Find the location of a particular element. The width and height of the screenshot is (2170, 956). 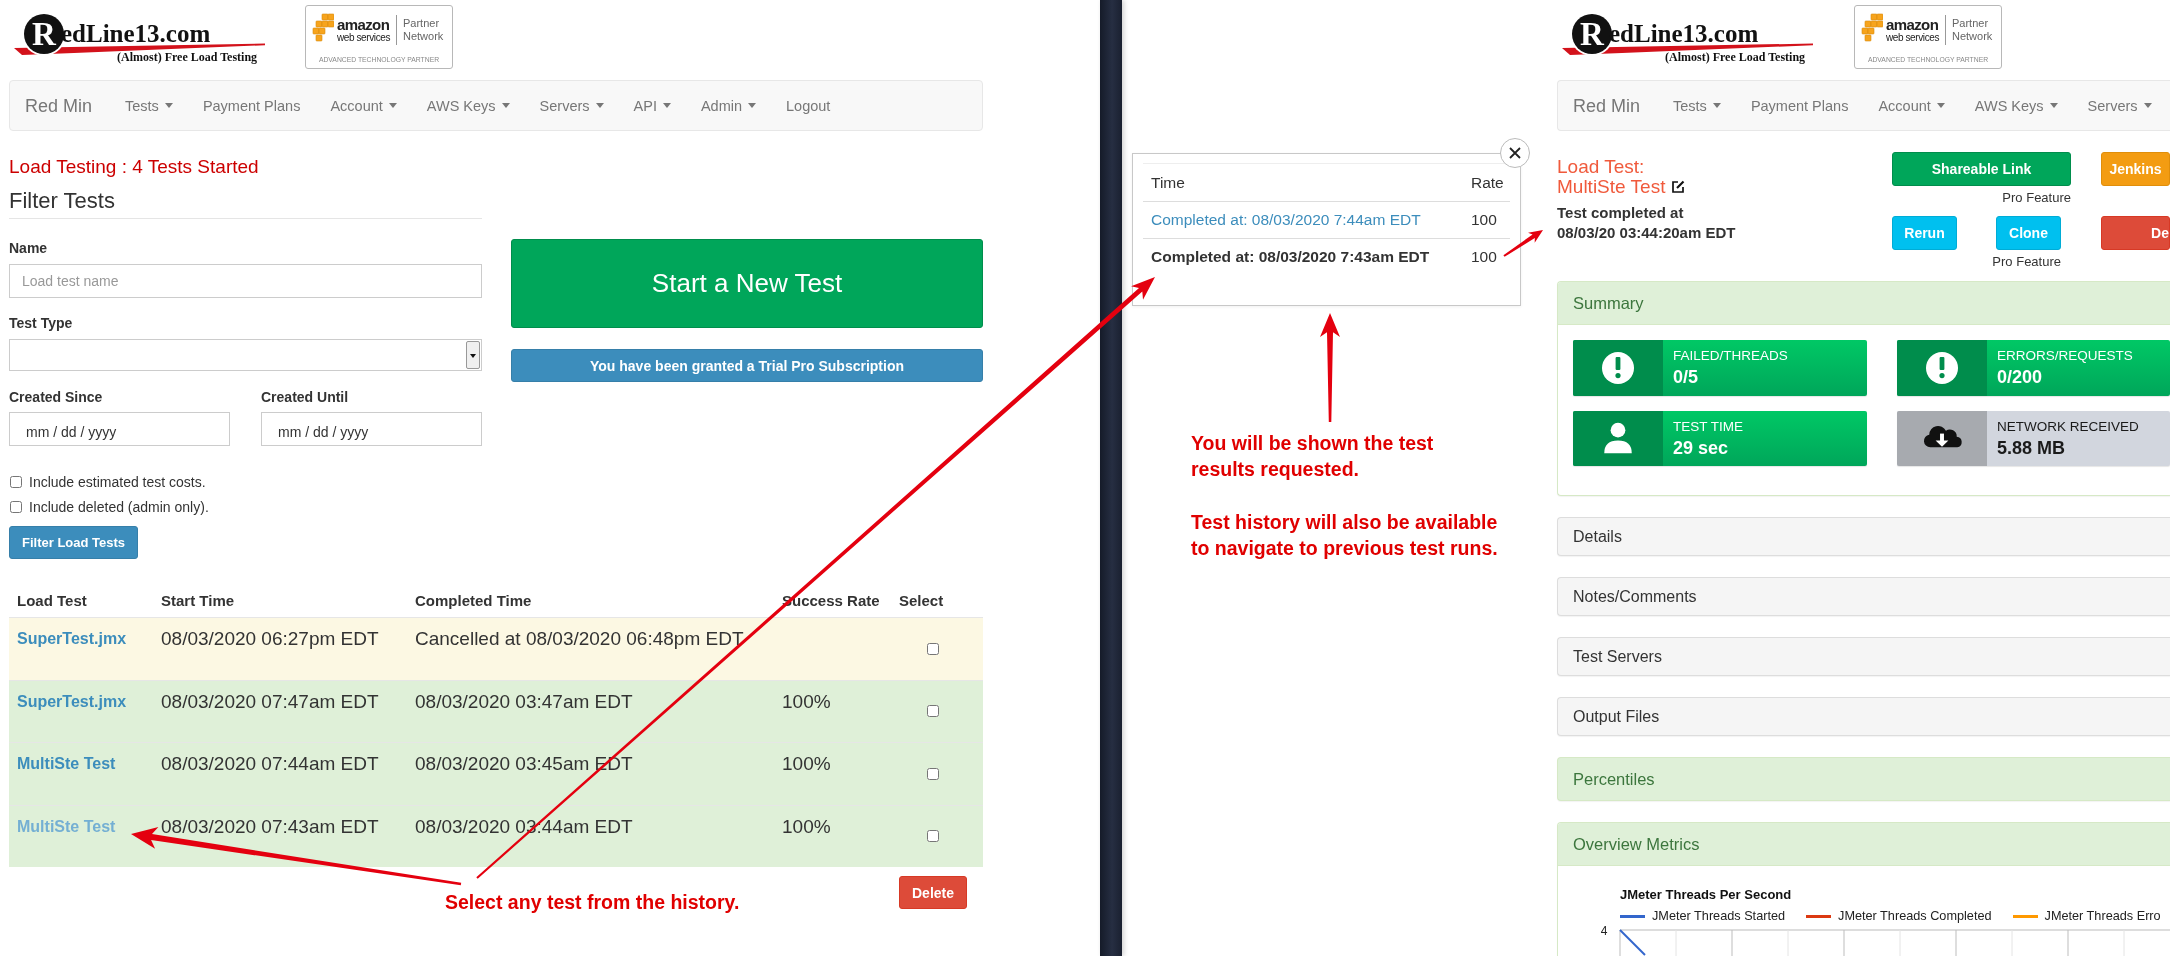

tile-label: NETWORK RECEIVED is located at coordinates (2068, 426).